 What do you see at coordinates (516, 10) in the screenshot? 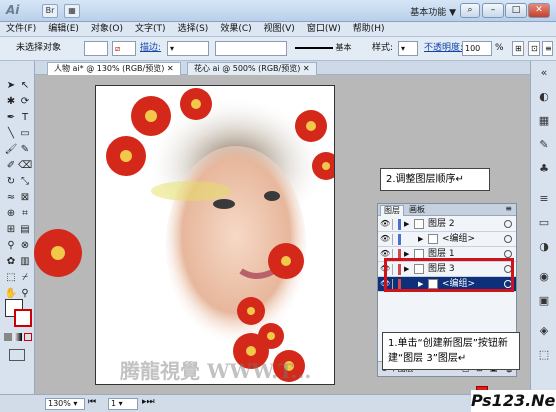
I see `maximize-button: □` at bounding box center [516, 10].